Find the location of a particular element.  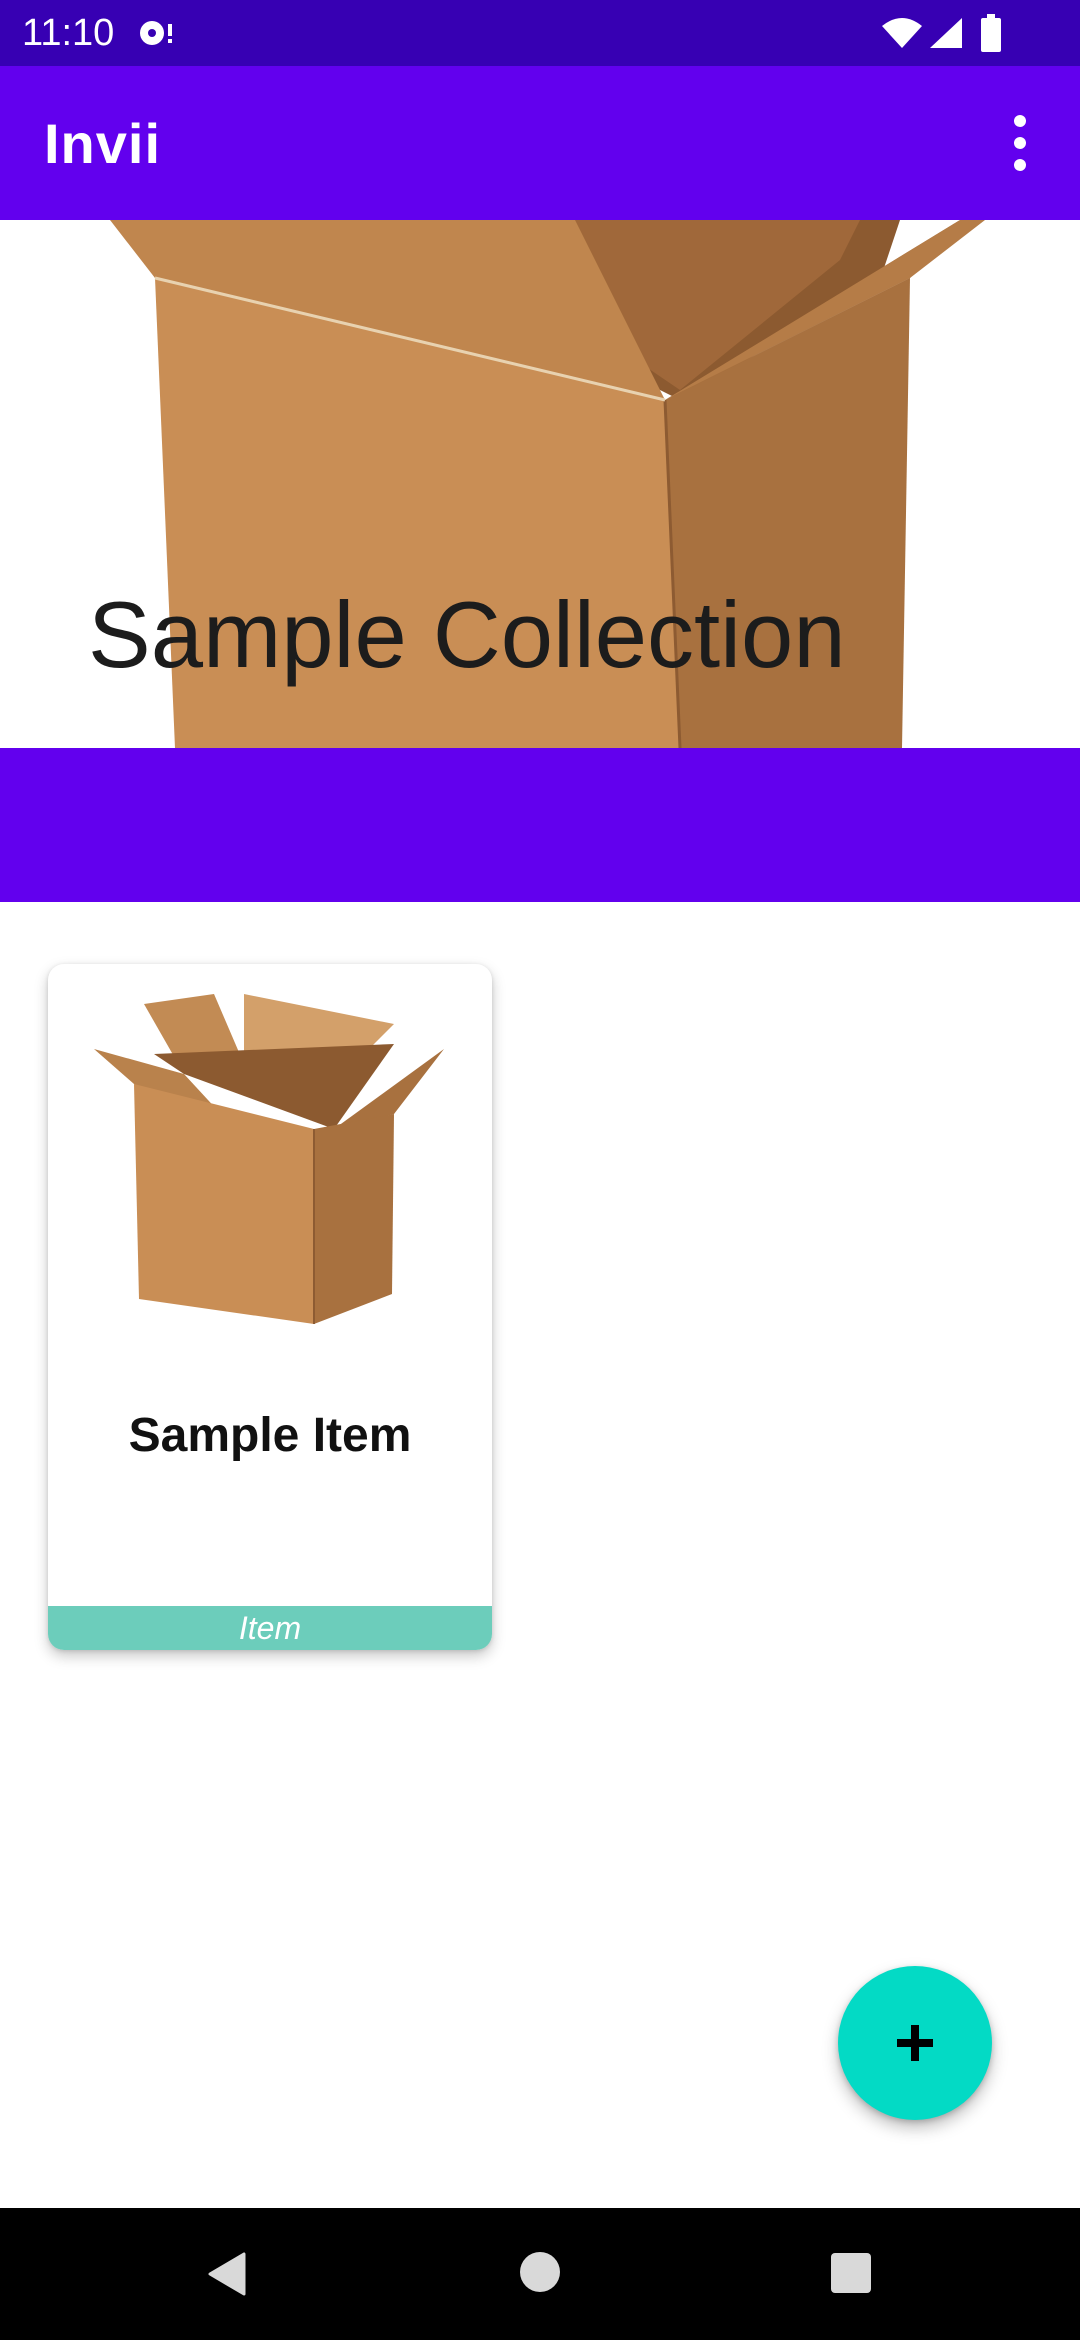

system-nav-bar is located at coordinates (540, 2274).